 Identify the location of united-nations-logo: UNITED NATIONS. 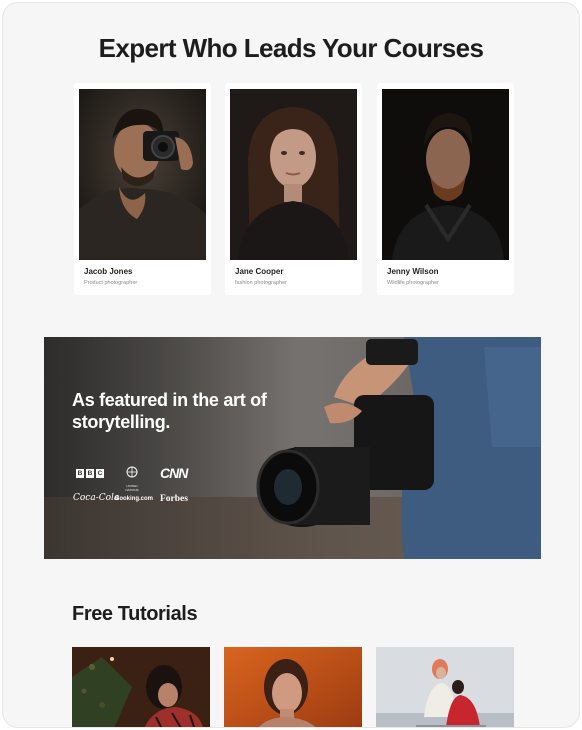
(132, 478).